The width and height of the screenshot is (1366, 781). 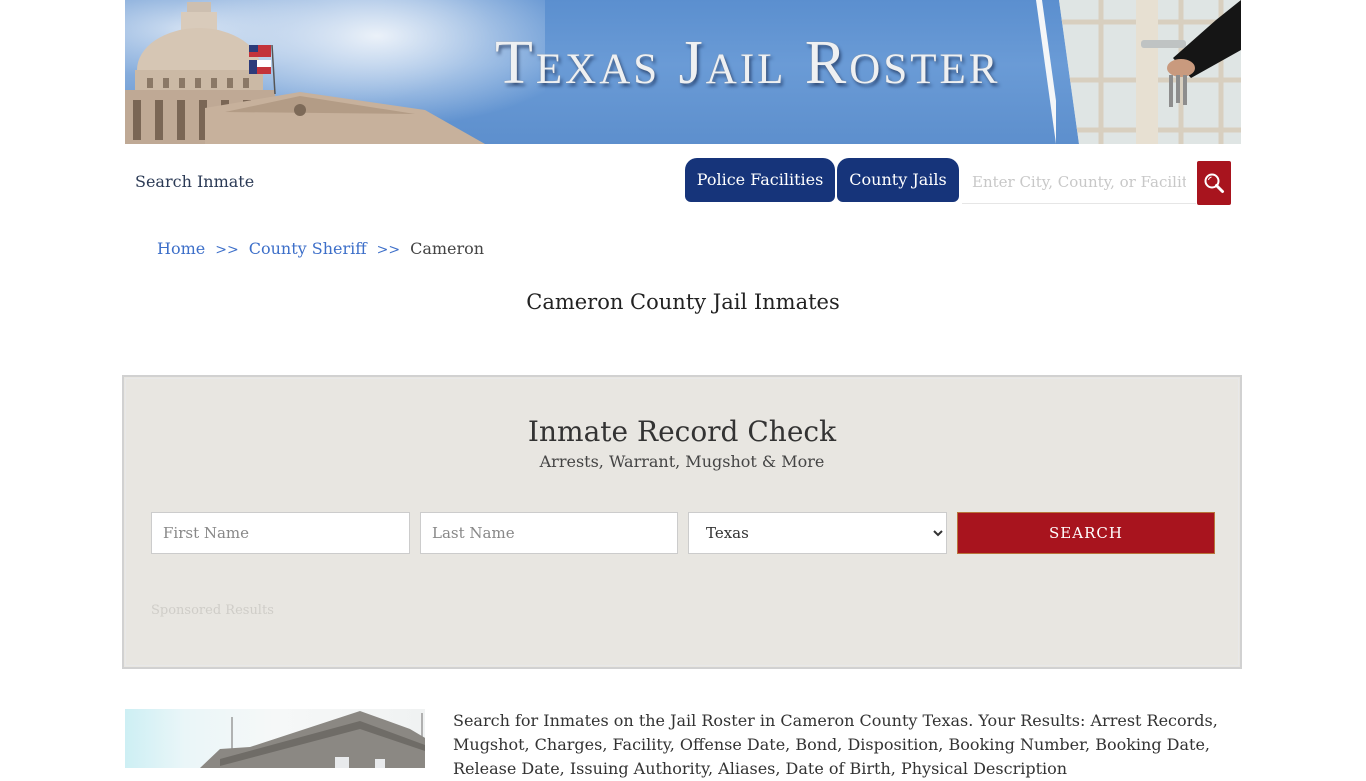 I want to click on state-select: Texas, so click(x=817, y=533).